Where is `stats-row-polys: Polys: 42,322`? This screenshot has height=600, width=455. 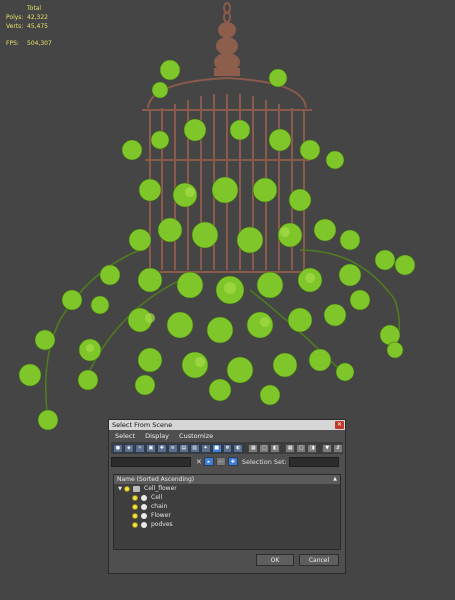 stats-row-polys: Polys: 42,322 is located at coordinates (27, 17).